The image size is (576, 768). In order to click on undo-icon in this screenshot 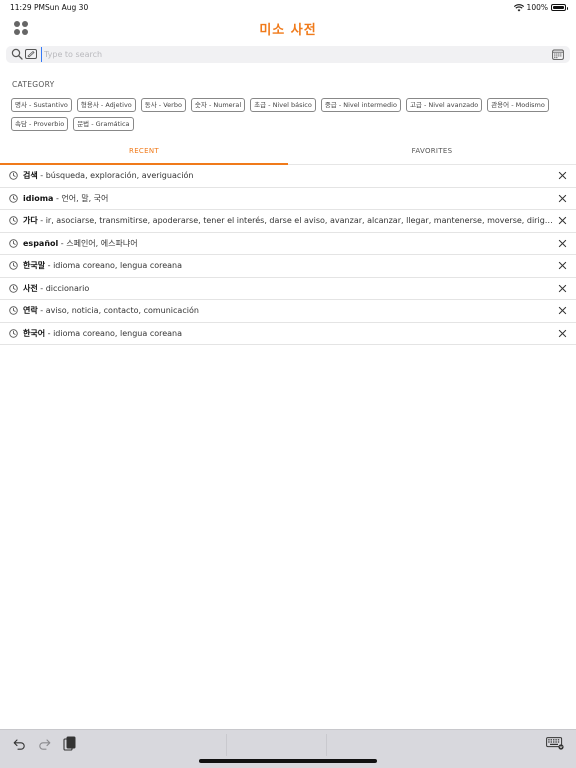, I will do `click(19, 744)`.